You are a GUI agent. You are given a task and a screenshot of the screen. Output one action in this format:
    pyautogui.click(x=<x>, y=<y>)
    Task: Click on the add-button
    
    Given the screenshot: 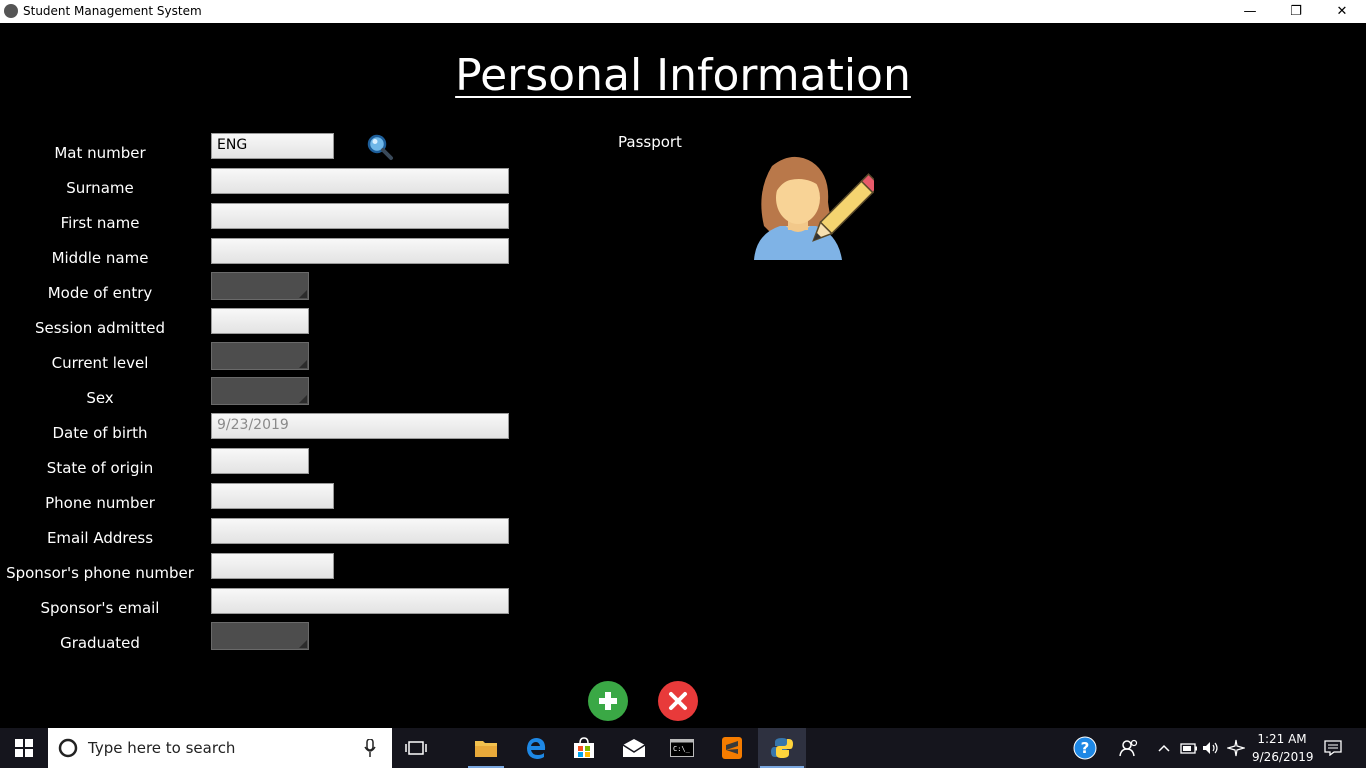 What is the action you would take?
    pyautogui.click(x=608, y=701)
    